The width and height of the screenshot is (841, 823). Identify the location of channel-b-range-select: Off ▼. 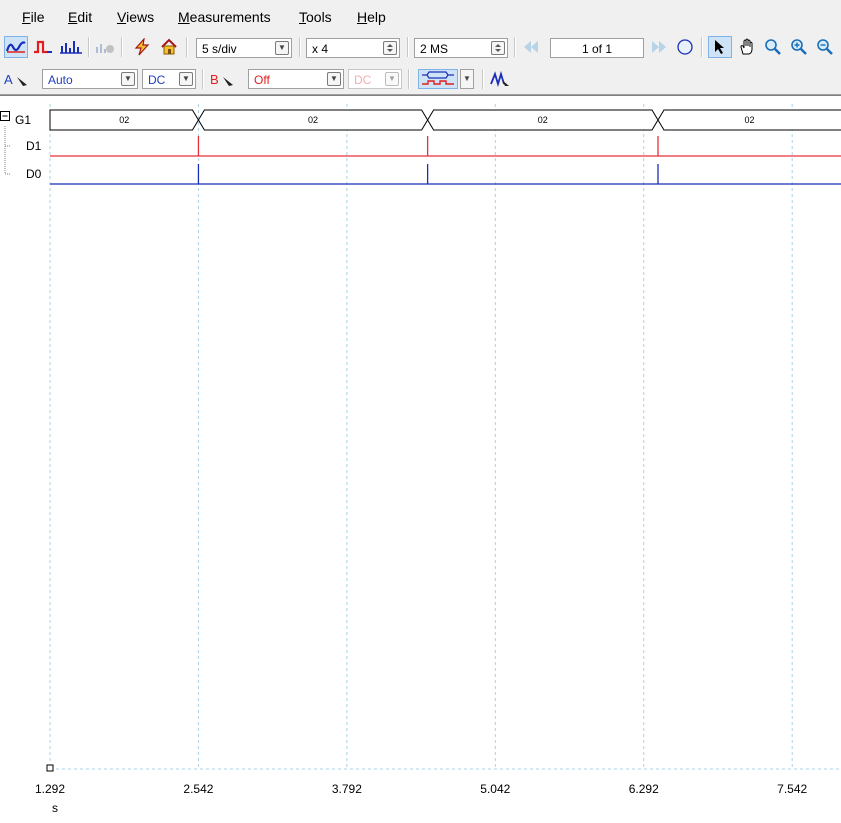
(296, 79).